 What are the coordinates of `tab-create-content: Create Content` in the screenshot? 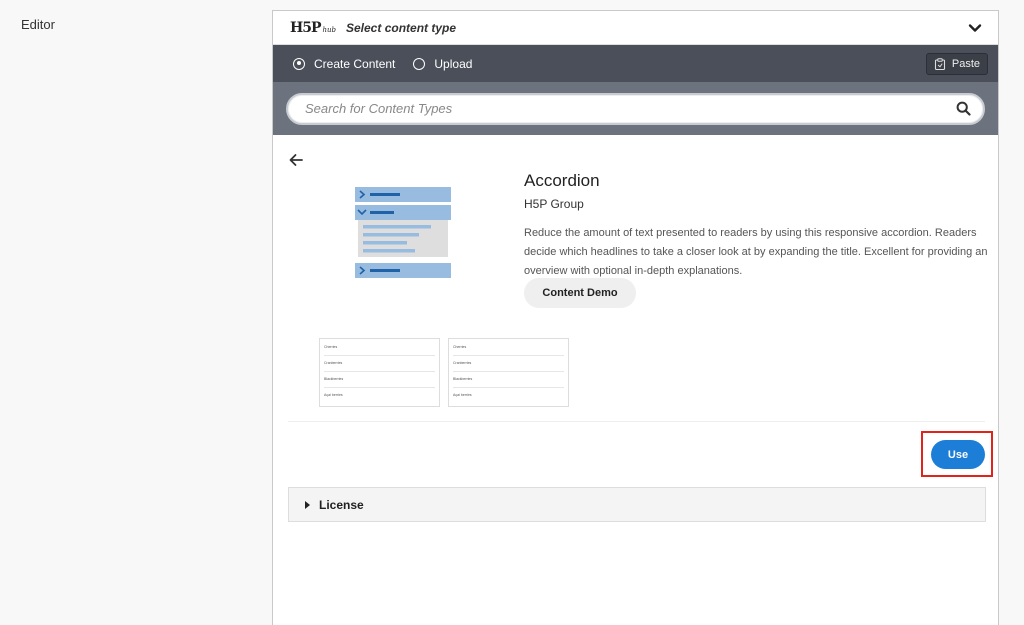 It's located at (344, 64).